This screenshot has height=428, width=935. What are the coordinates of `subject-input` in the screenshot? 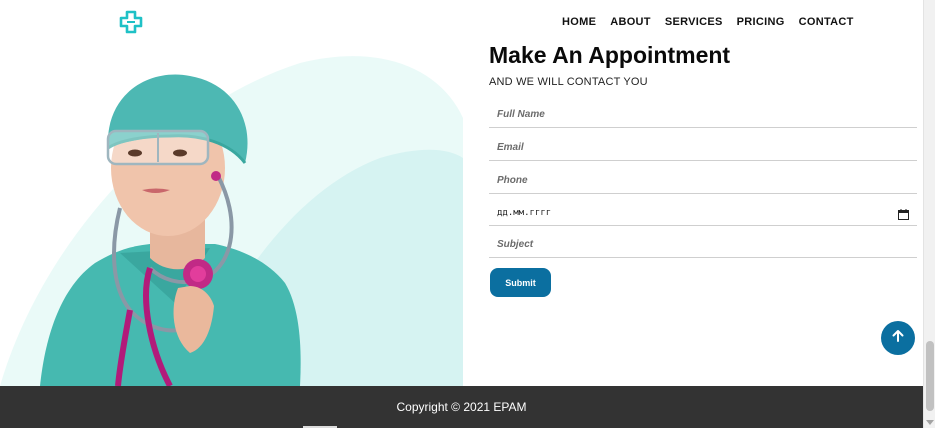 It's located at (703, 245).